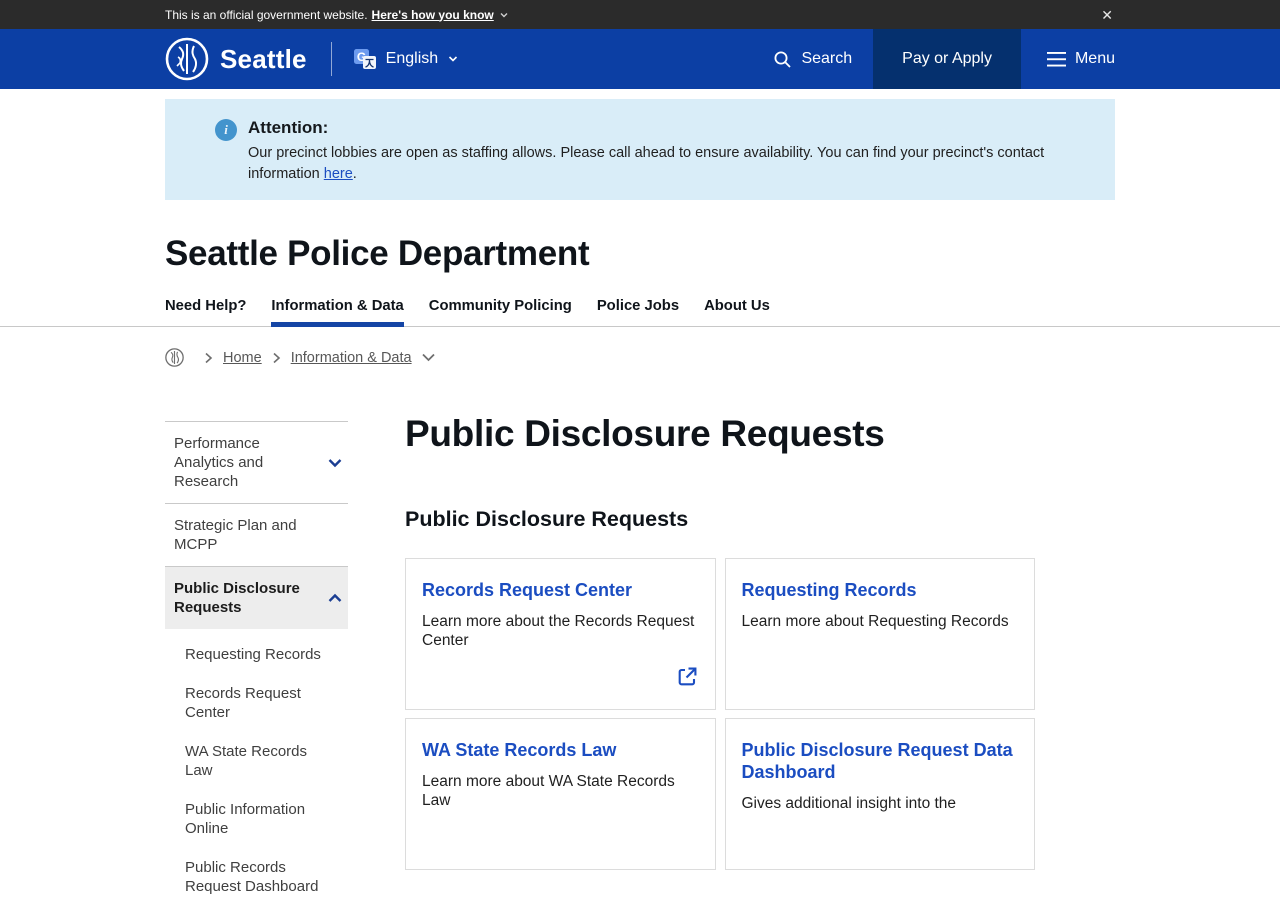  What do you see at coordinates (548, 791) in the screenshot?
I see `card-body: Learn more about WA State Records Law` at bounding box center [548, 791].